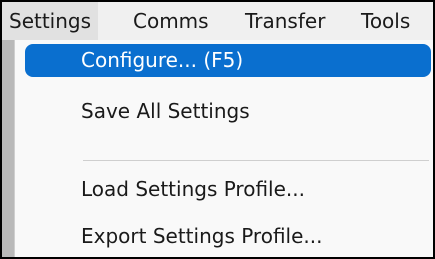 Image resolution: width=435 pixels, height=259 pixels. Describe the element at coordinates (50, 21) in the screenshot. I see `menu-settings: Settings` at that location.